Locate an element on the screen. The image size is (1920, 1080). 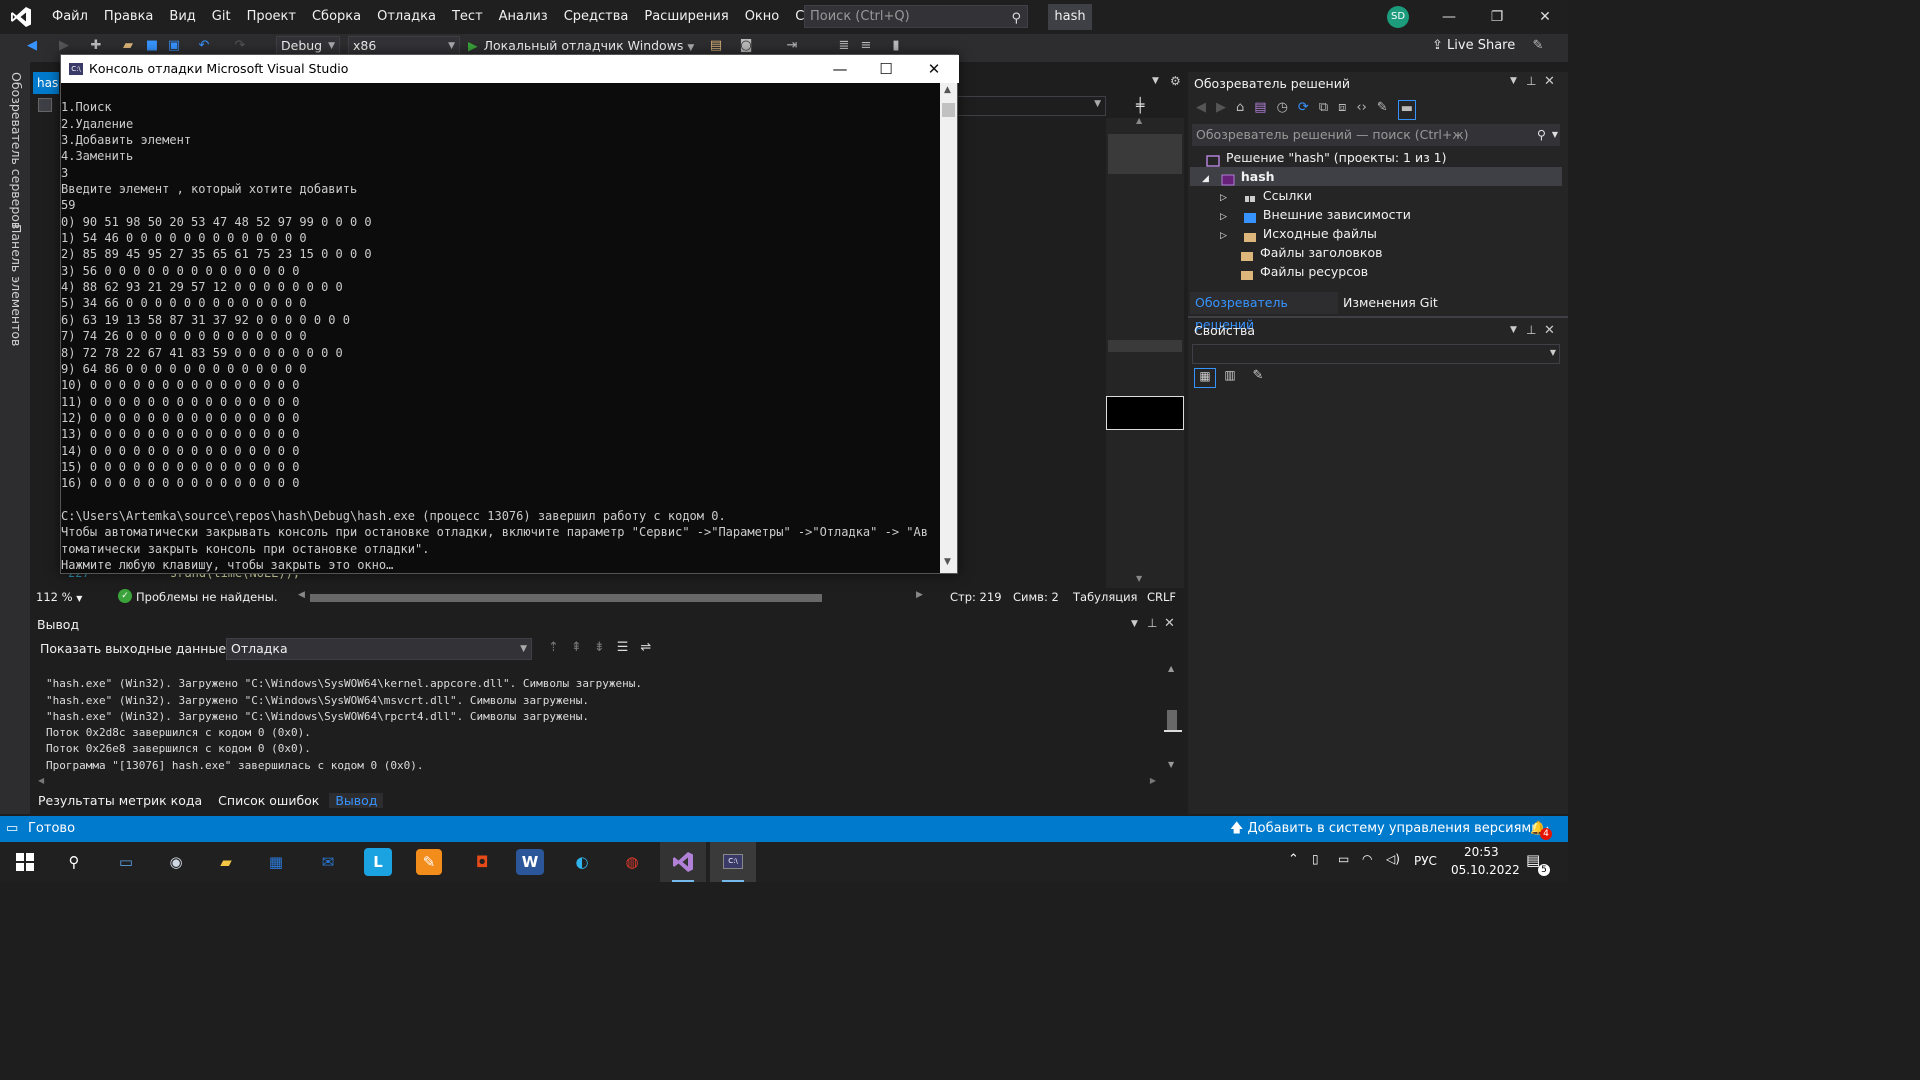
menu-extensions: Расширения is located at coordinates (686, 17).